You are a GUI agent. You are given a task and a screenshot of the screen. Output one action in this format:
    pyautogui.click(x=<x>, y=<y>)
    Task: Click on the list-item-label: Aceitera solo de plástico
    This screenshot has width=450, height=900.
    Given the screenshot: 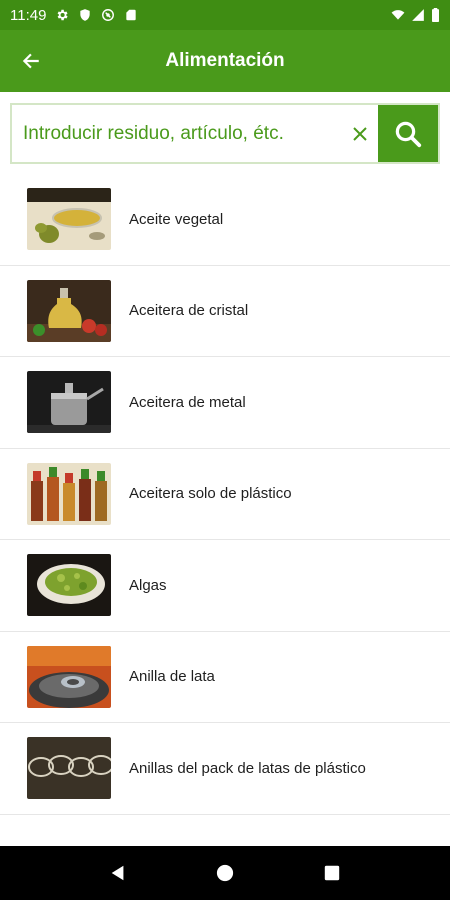 What is the action you would take?
    pyautogui.click(x=210, y=494)
    